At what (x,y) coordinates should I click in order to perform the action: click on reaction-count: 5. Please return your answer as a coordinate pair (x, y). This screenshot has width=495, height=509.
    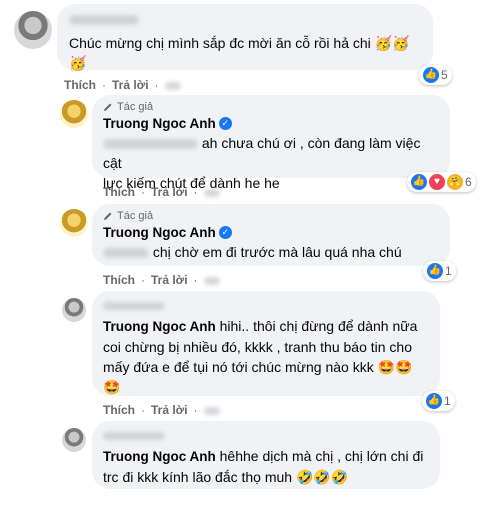
    Looking at the image, I should click on (444, 75).